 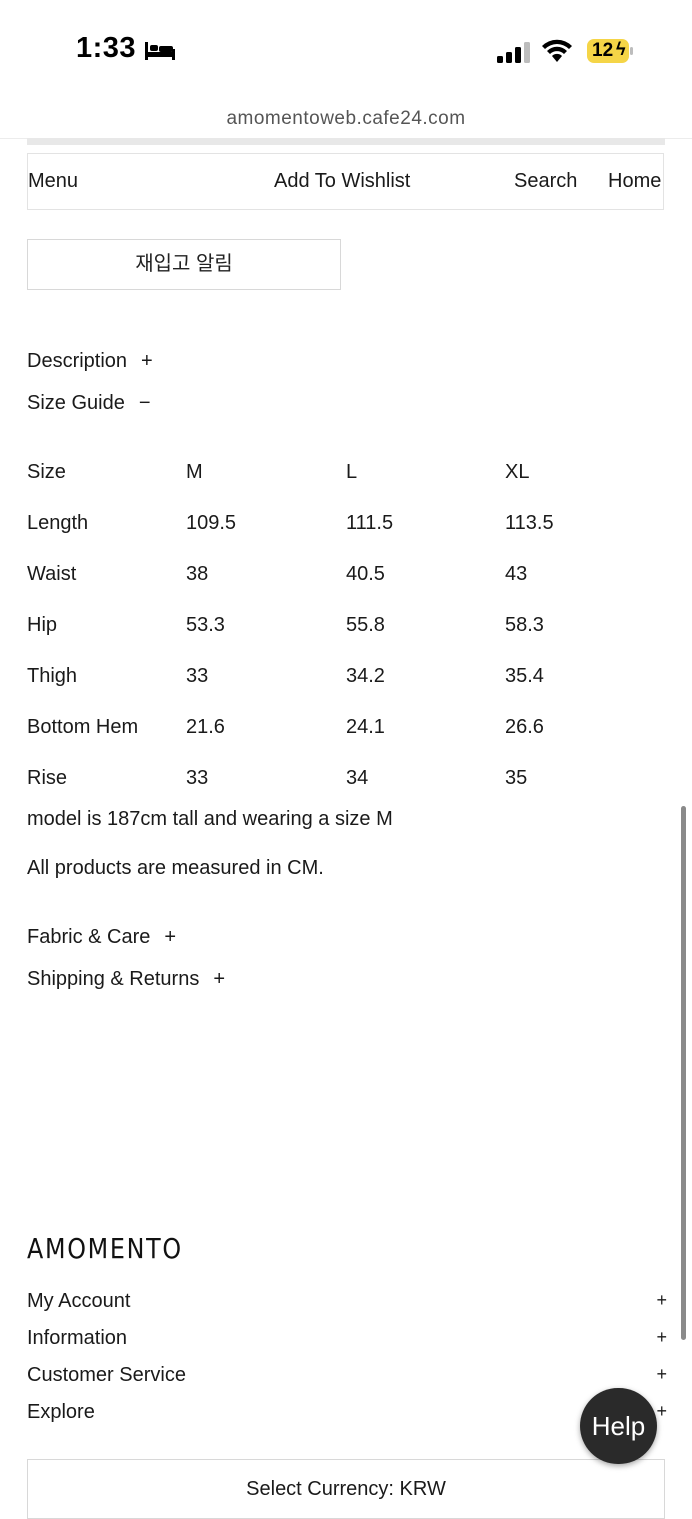 What do you see at coordinates (205, 727) in the screenshot?
I see `table-cell: 21.6` at bounding box center [205, 727].